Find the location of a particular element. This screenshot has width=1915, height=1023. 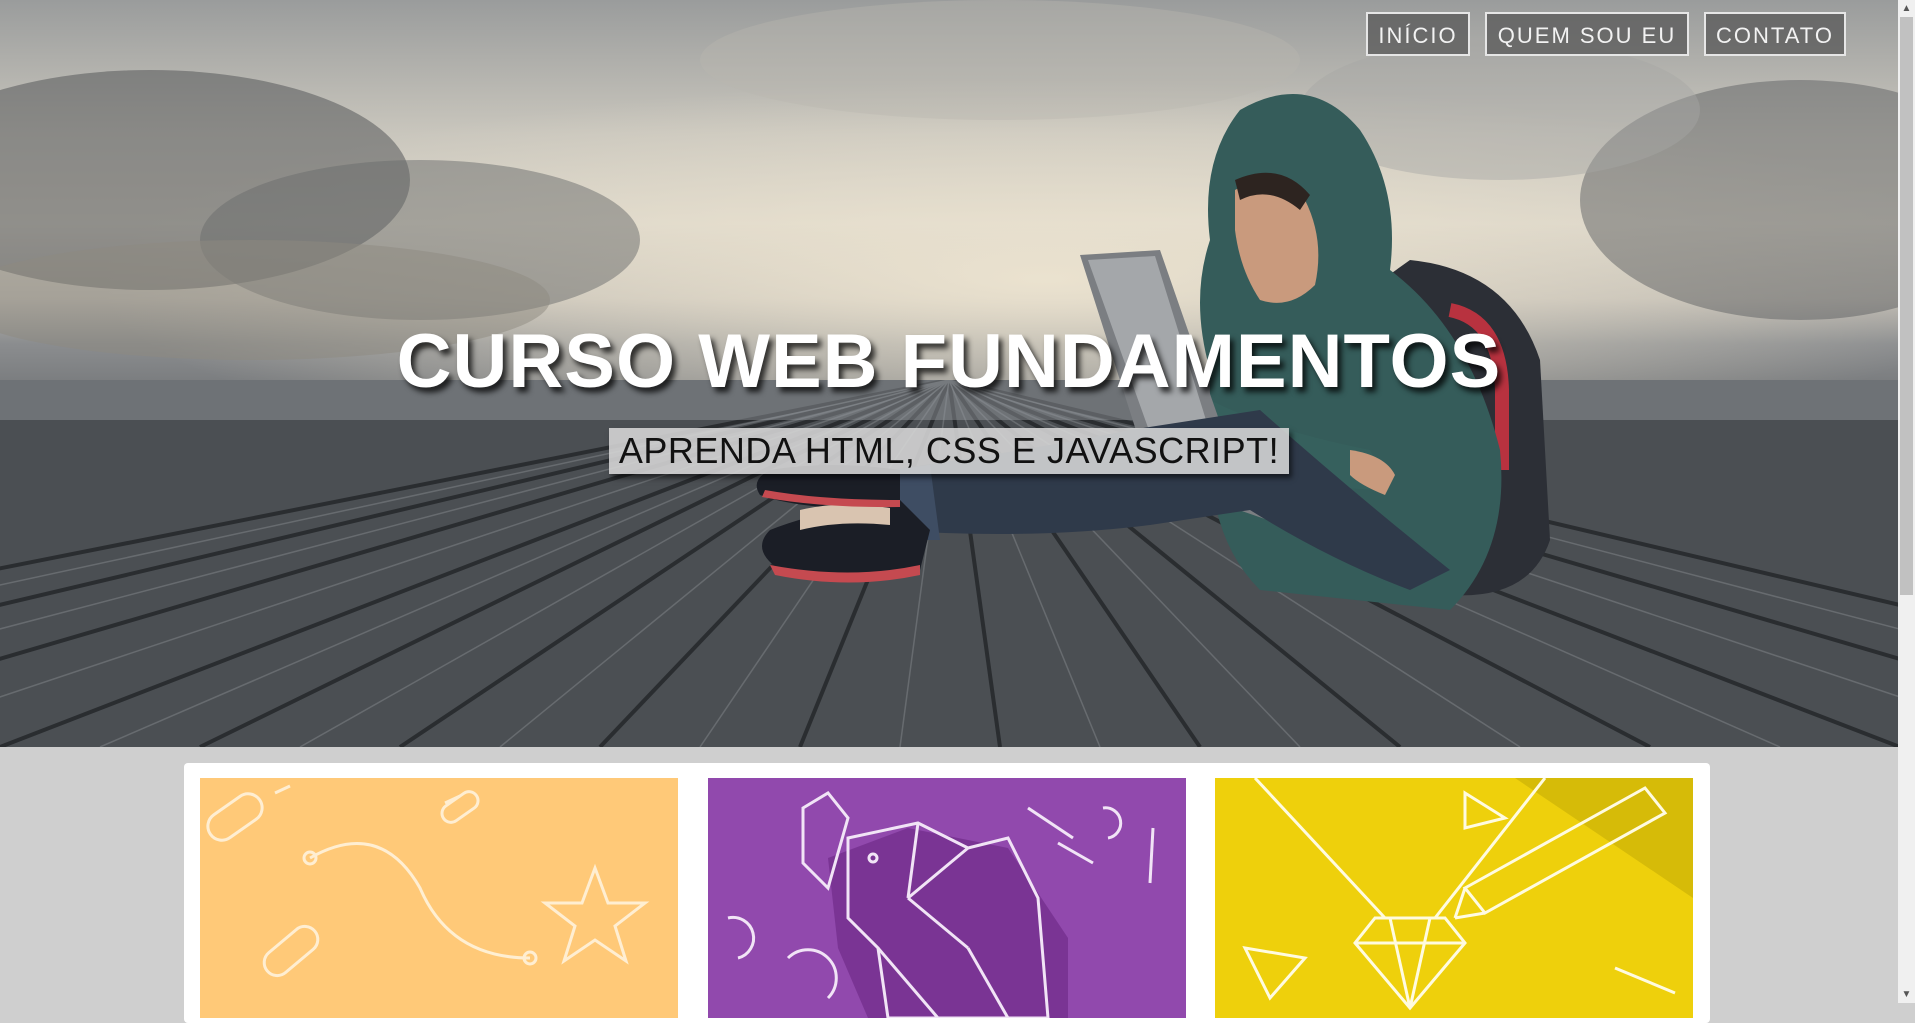

hero-subtitle: APRENDA HTML, CSS E JAVASCRIPT! is located at coordinates (949, 451).